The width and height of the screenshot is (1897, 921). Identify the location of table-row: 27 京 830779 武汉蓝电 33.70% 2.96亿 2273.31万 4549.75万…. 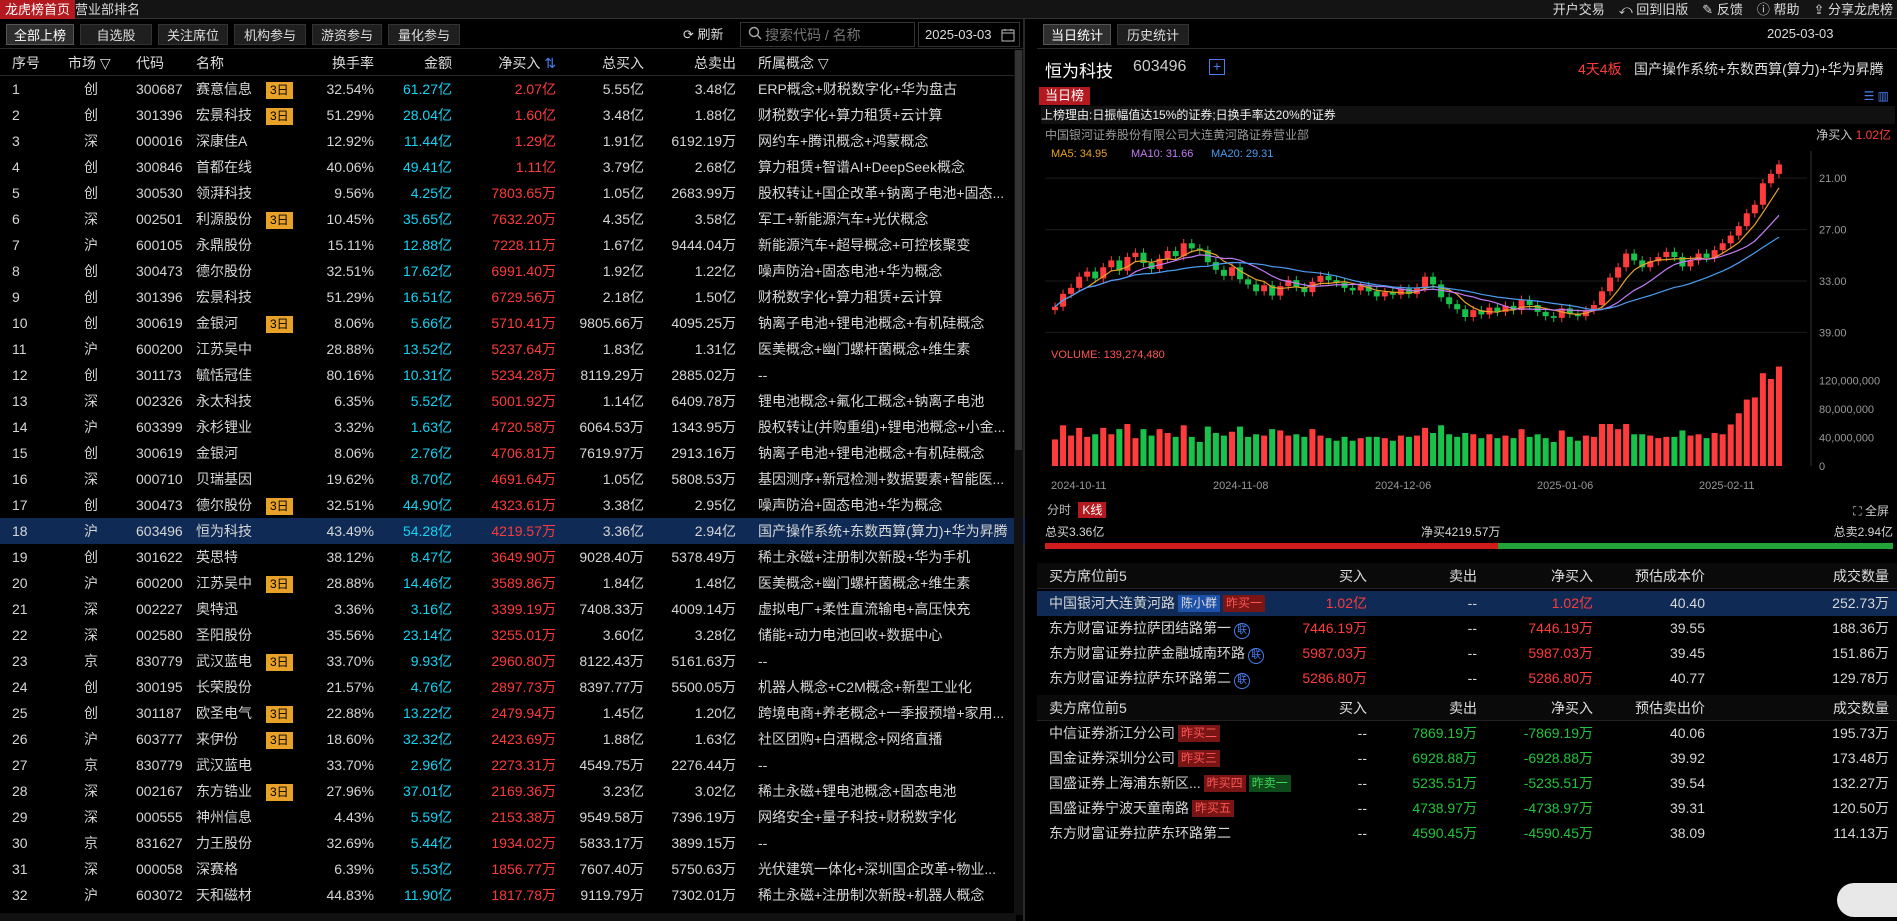
(512, 765).